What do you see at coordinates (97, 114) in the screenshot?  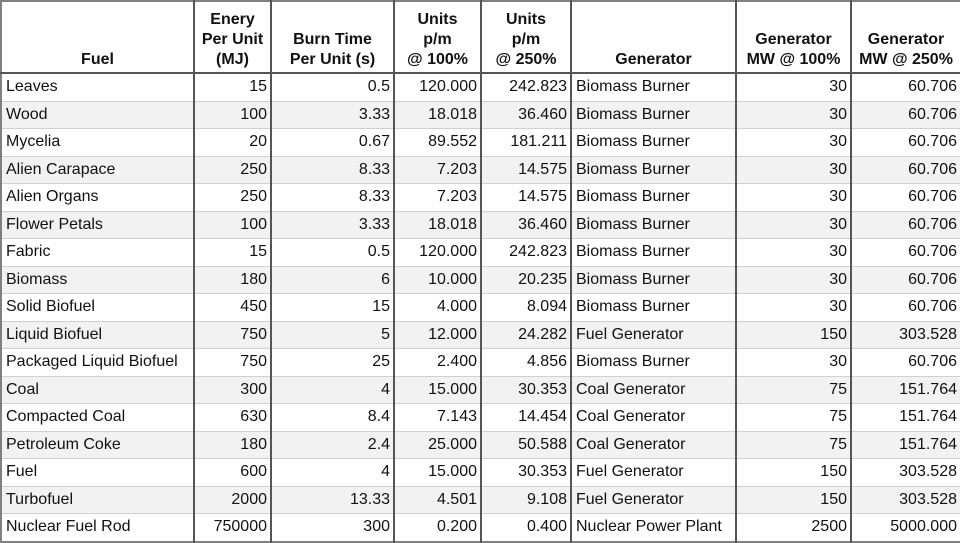 I see `fuel-cell: Wood` at bounding box center [97, 114].